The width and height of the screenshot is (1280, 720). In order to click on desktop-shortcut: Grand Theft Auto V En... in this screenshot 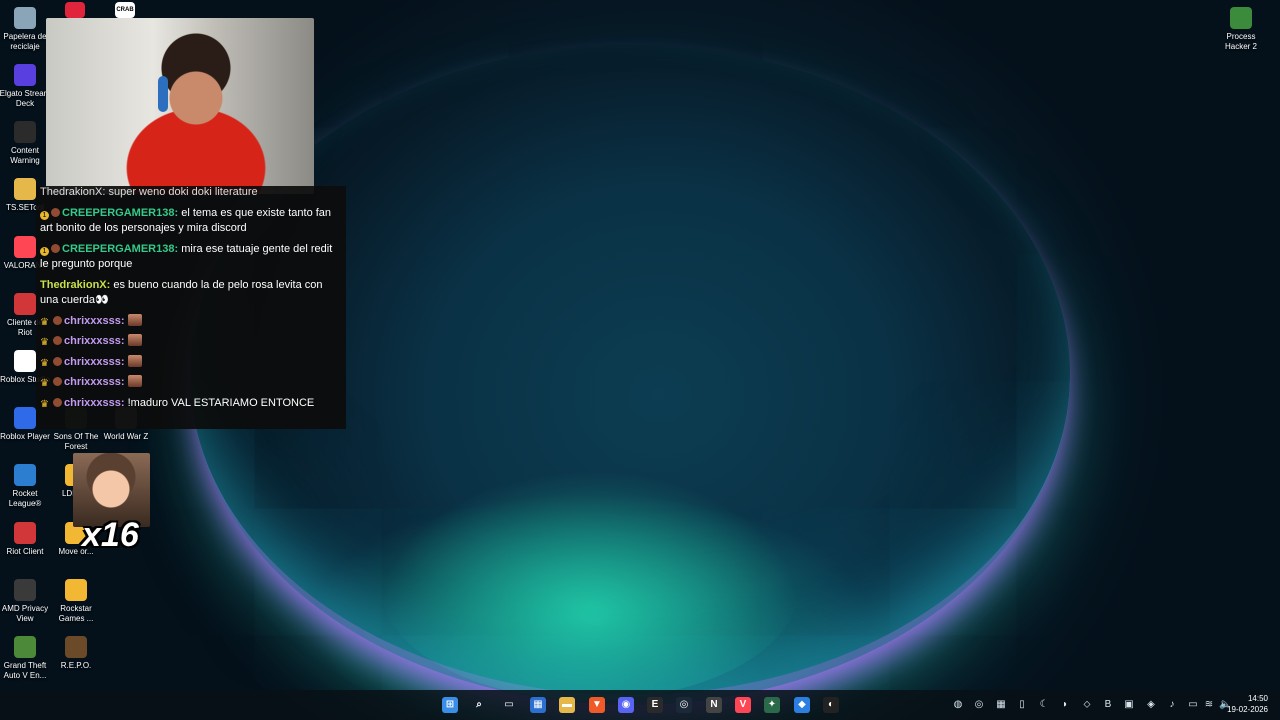, I will do `click(25, 658)`.